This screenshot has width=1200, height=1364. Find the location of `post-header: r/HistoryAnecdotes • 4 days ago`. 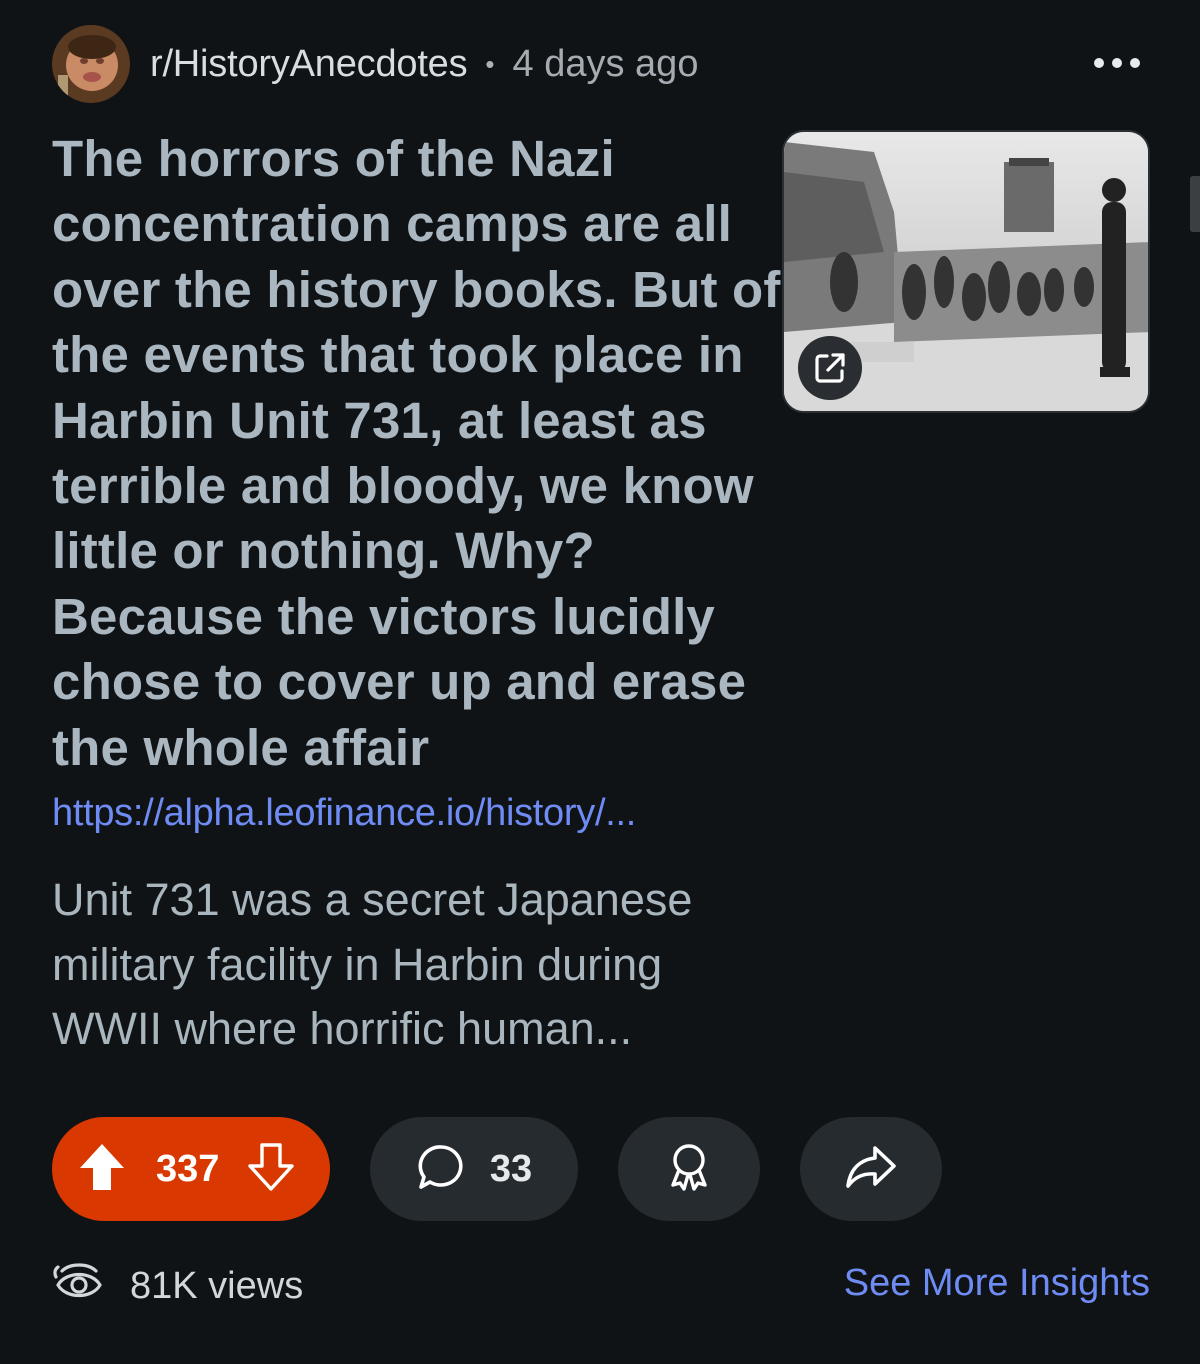

post-header: r/HistoryAnecdotes • 4 days ago is located at coordinates (601, 64).